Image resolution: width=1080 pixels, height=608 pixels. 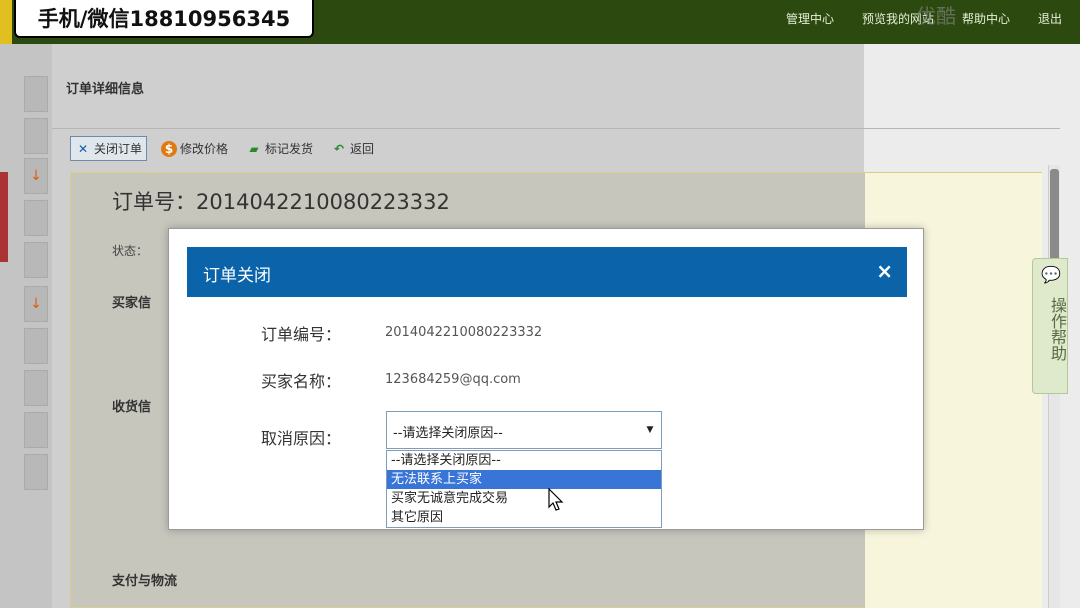 What do you see at coordinates (1050, 18) in the screenshot?
I see `nav-logout: 退出` at bounding box center [1050, 18].